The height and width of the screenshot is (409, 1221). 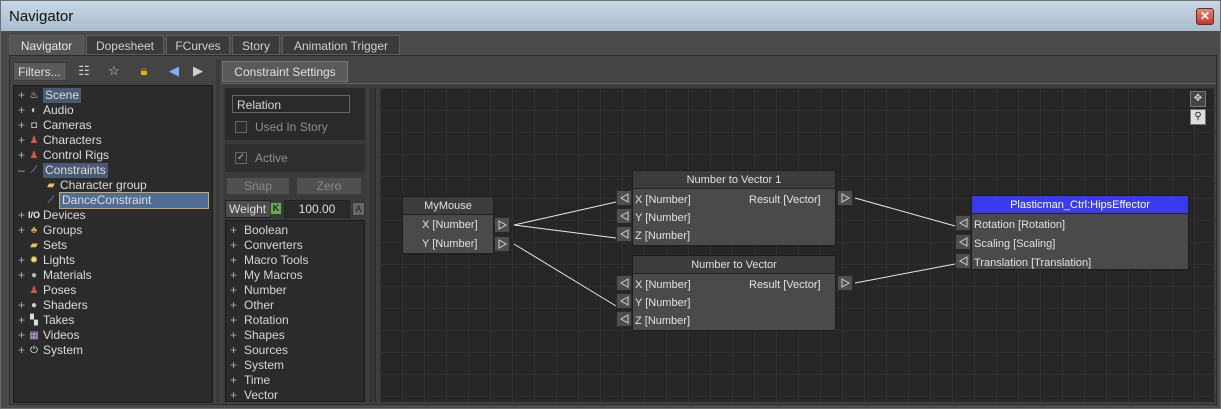 What do you see at coordinates (905, 212) in the screenshot?
I see `wire-ntv1-to-hips-rotation` at bounding box center [905, 212].